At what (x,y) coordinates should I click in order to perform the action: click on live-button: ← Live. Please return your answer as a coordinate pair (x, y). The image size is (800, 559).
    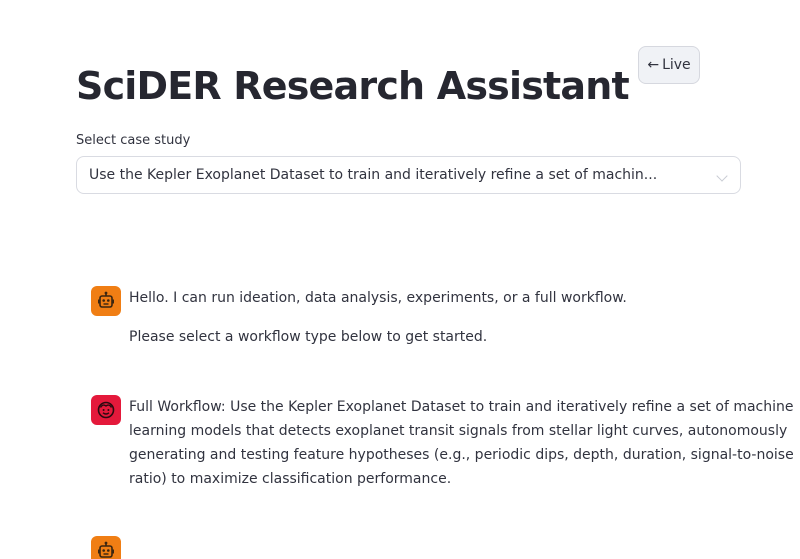
    Looking at the image, I should click on (669, 65).